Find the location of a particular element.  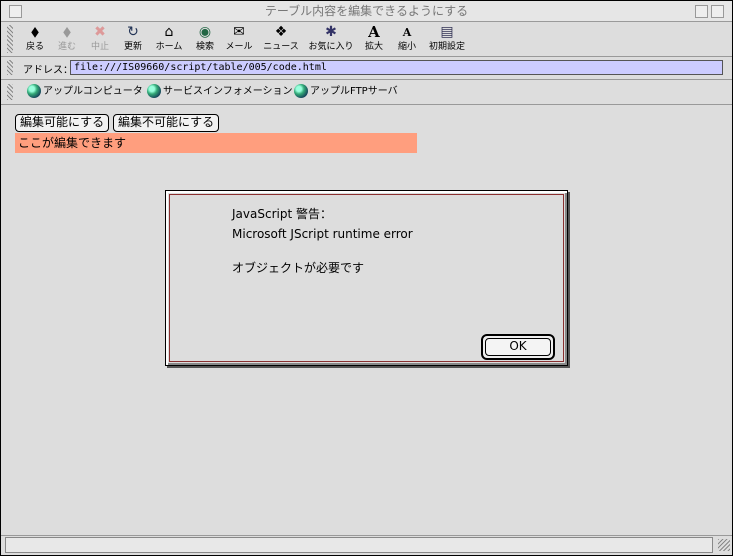

zoom-box is located at coordinates (701, 11).